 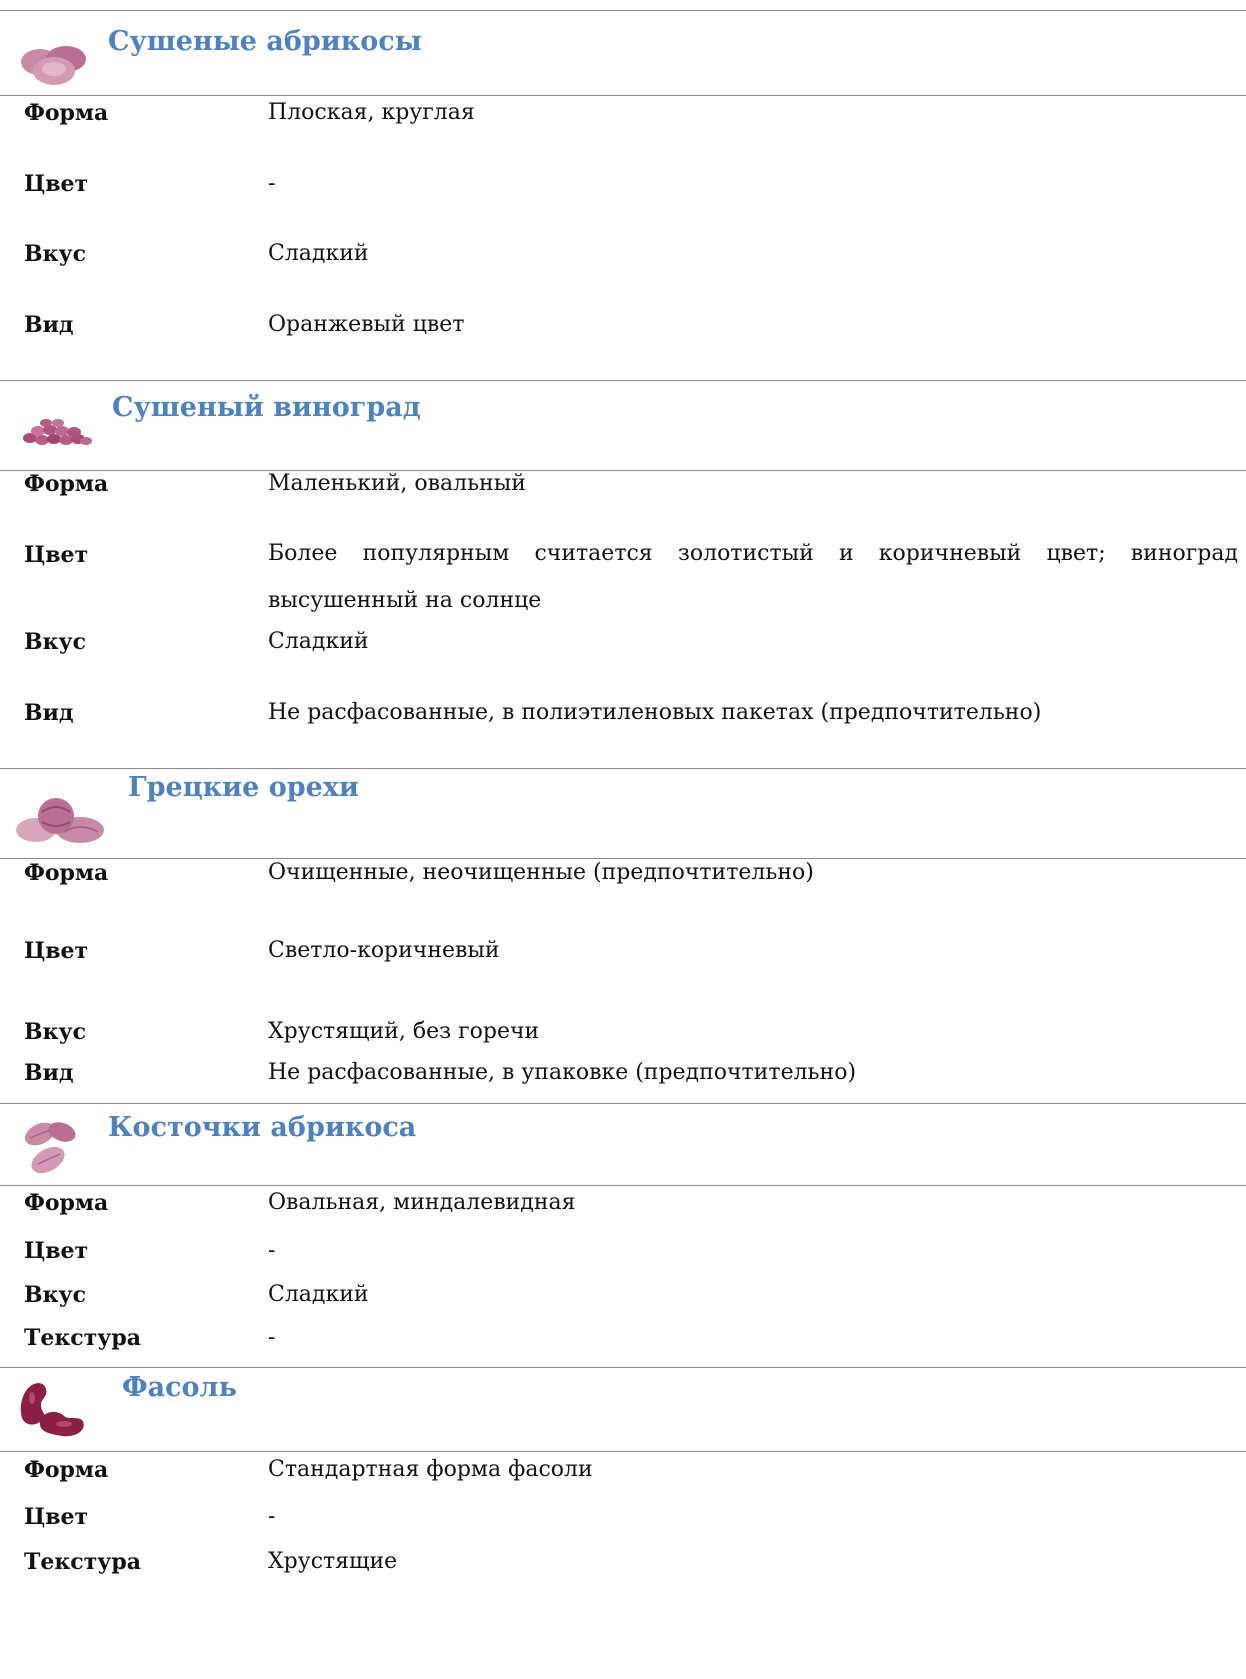 What do you see at coordinates (333, 1561) in the screenshot?
I see `row-value: Хрустящие` at bounding box center [333, 1561].